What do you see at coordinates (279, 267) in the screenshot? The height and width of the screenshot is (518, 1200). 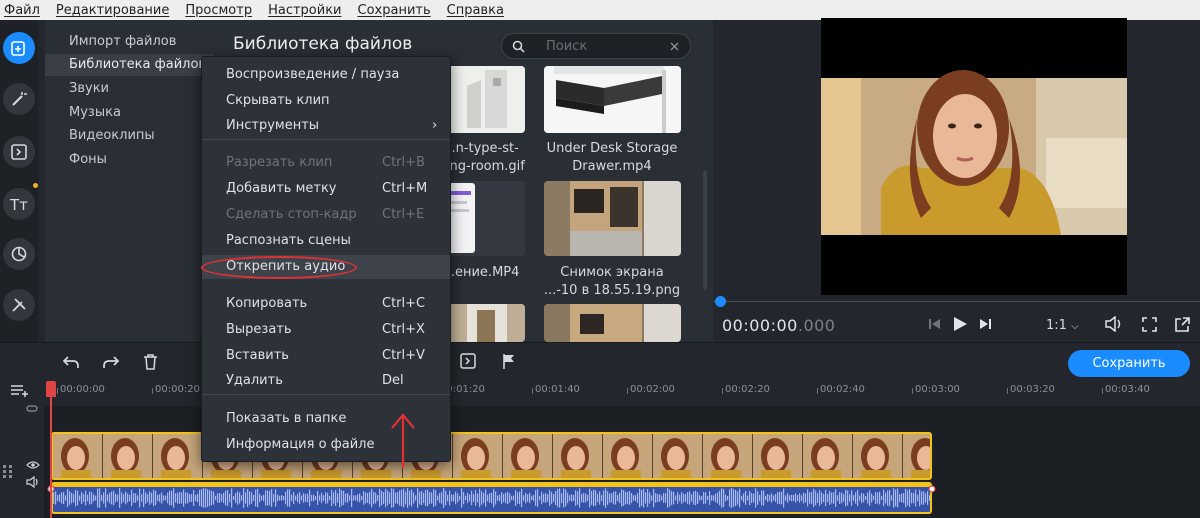 I see `annotation-highlight-ellipse` at bounding box center [279, 267].